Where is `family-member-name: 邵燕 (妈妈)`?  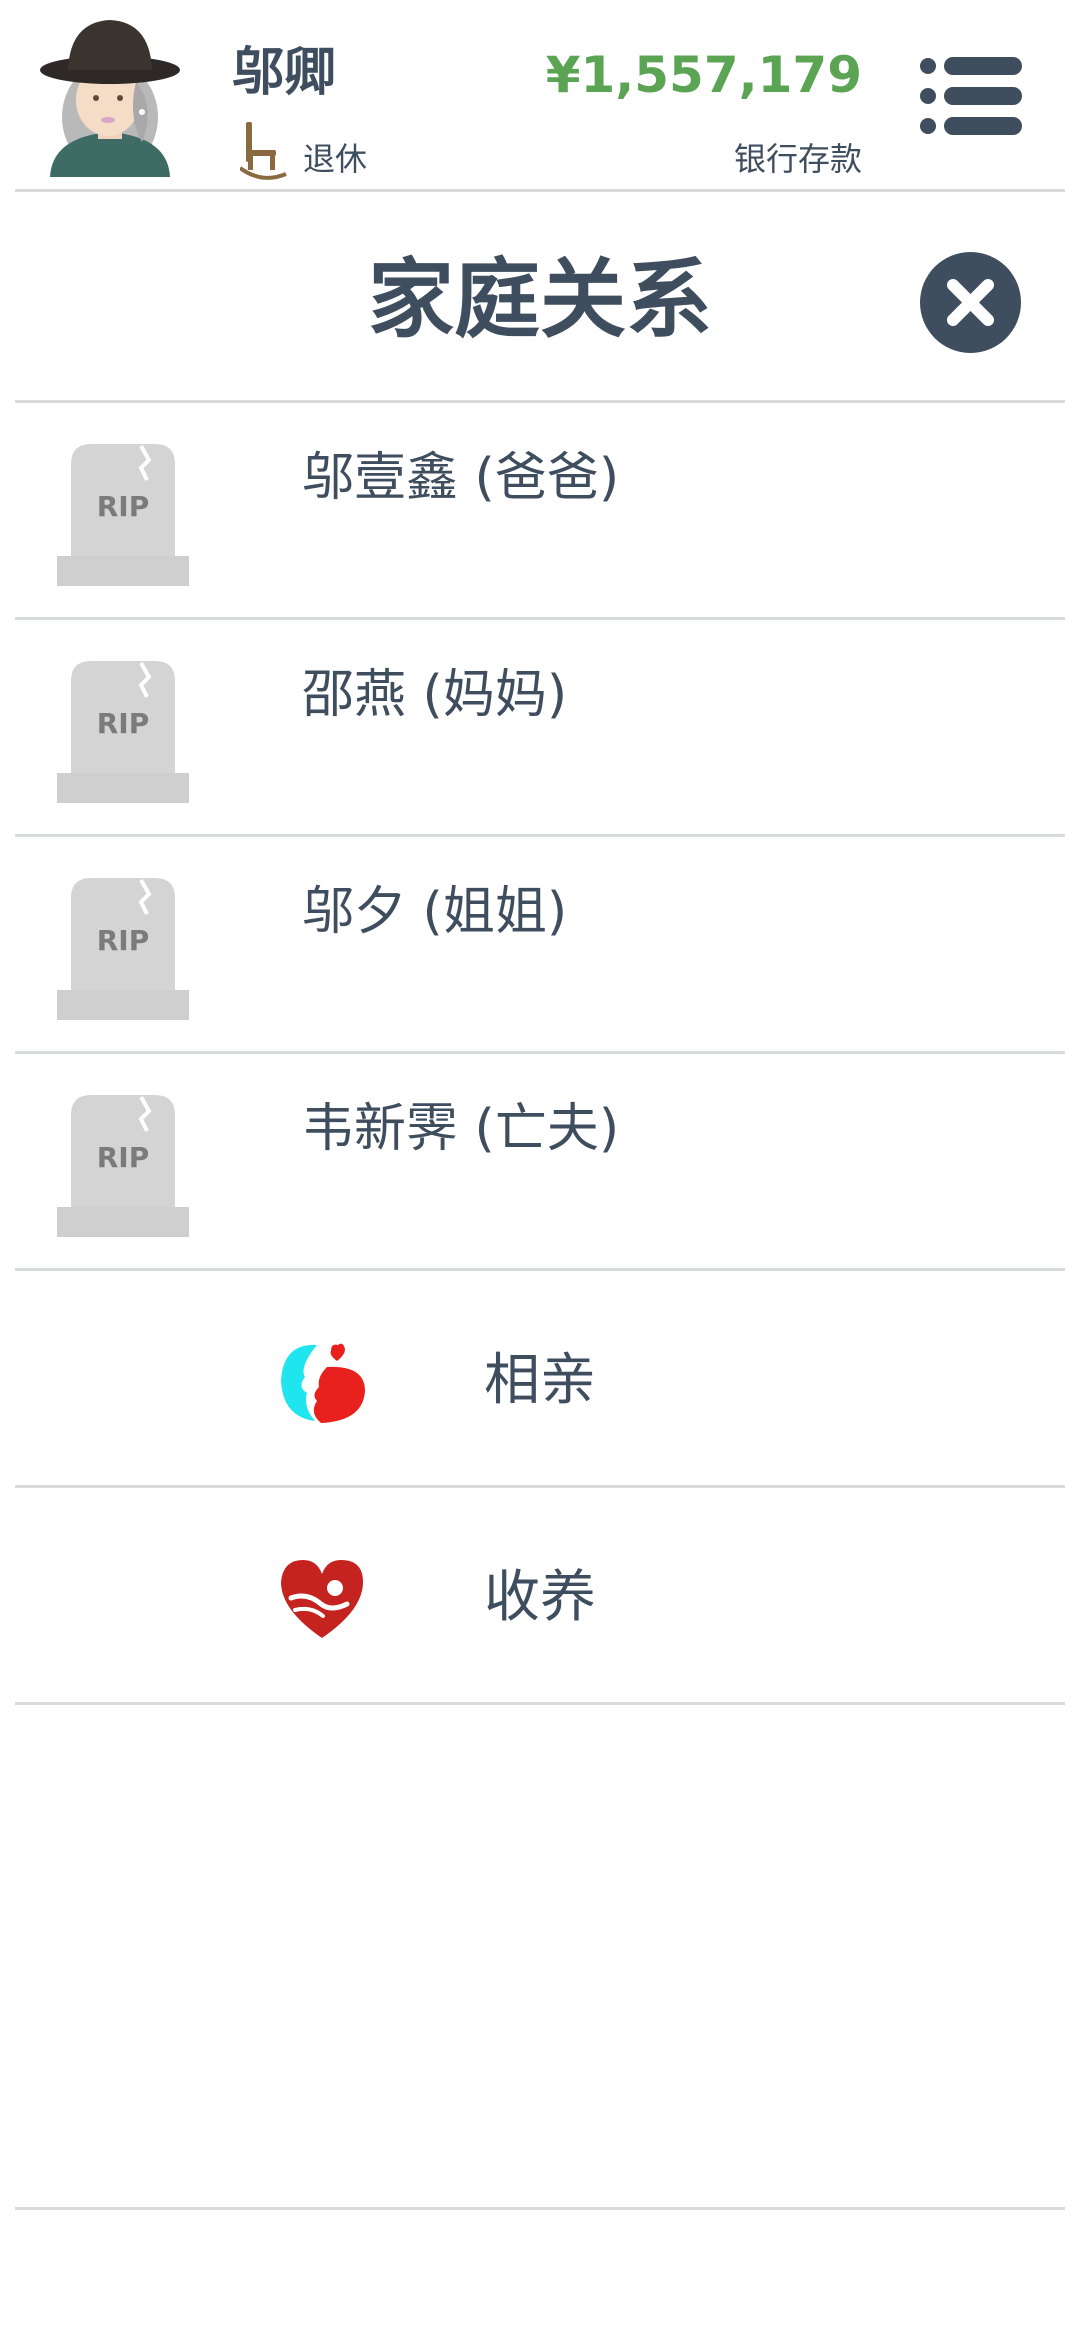
family-member-name: 邵燕 (妈妈) is located at coordinates (435, 695).